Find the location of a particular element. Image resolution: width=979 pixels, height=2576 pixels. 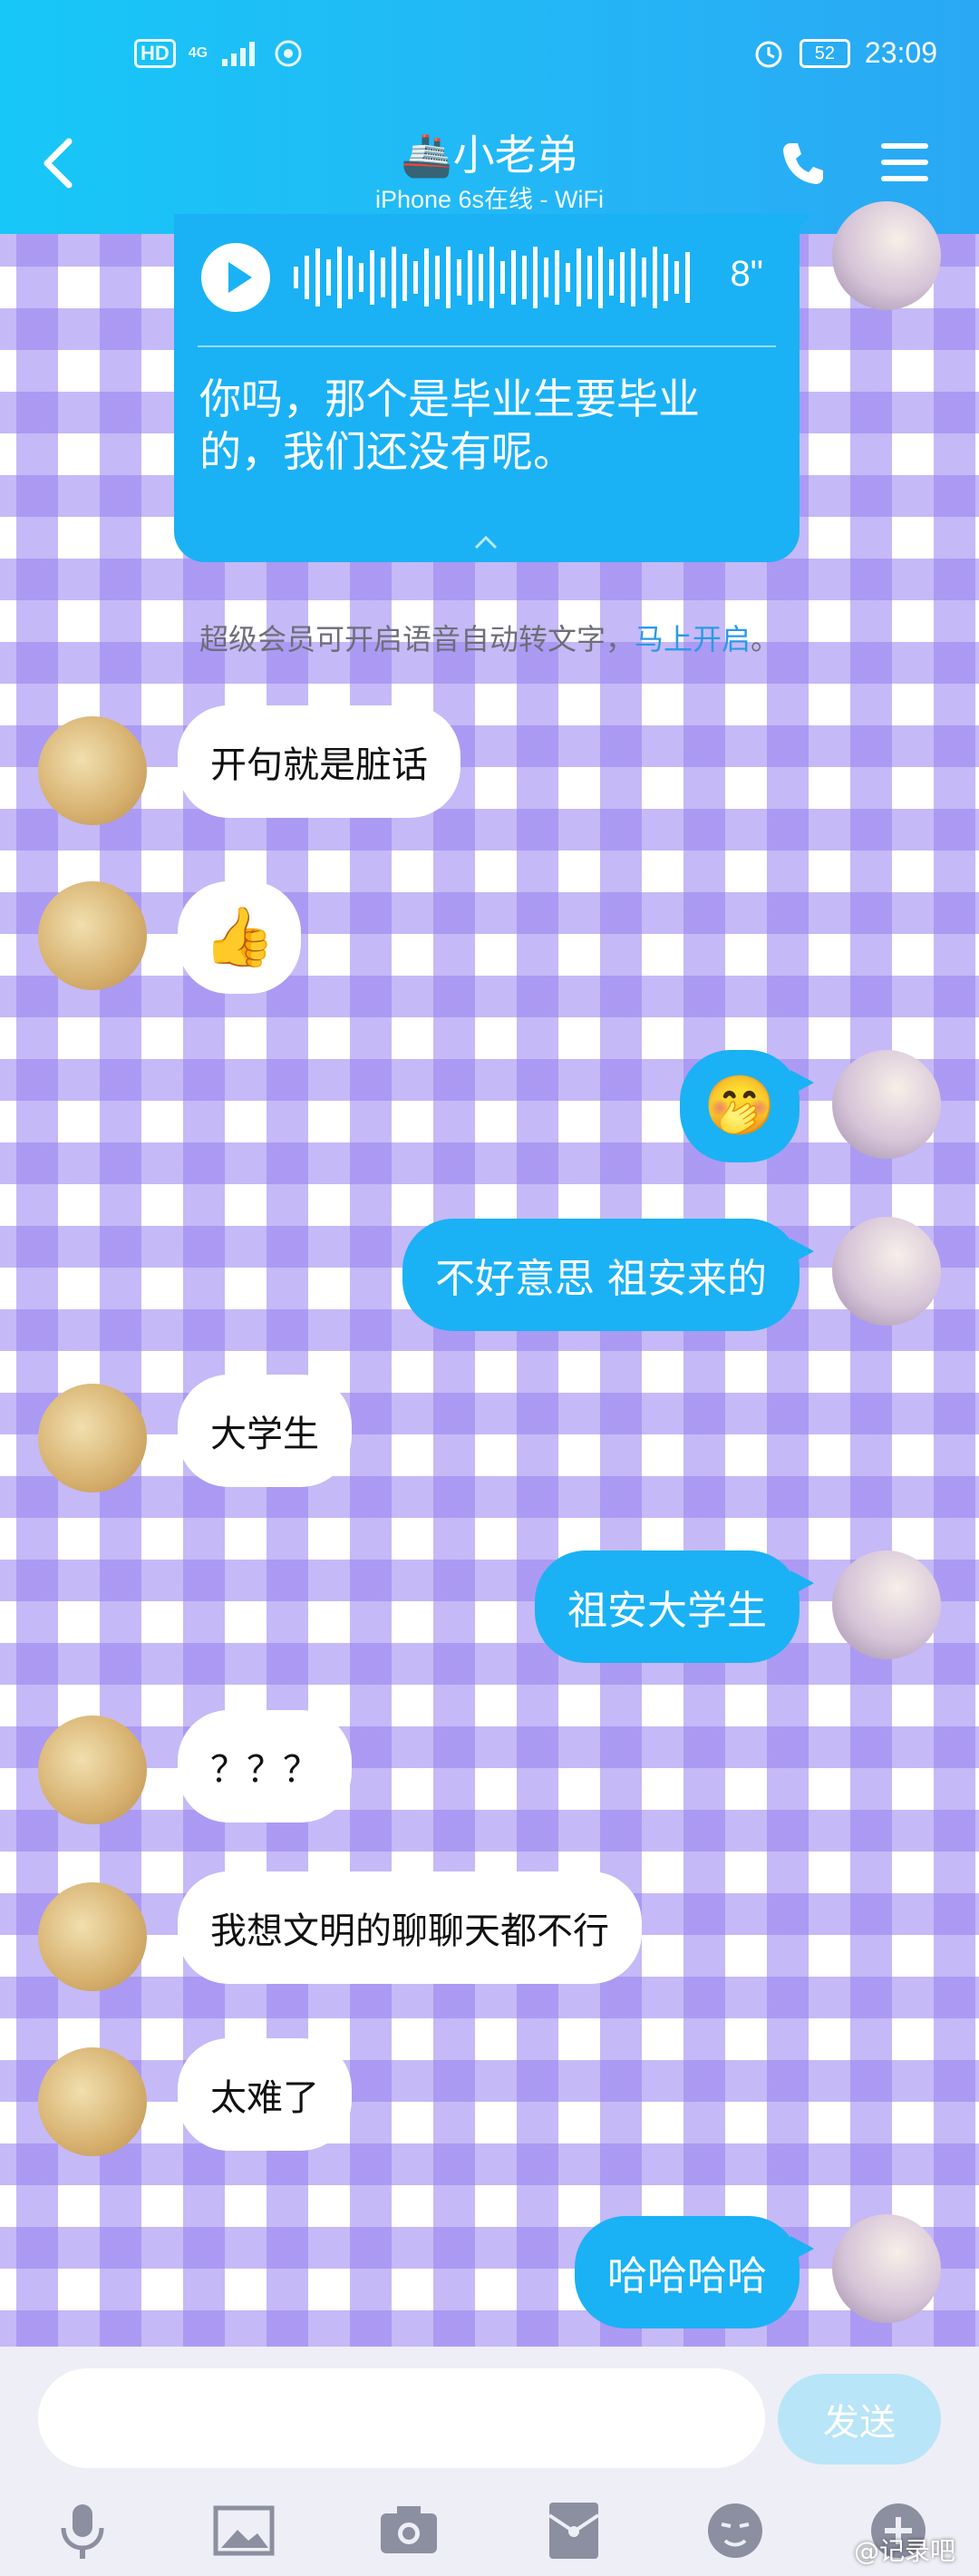

message-bubble: 哈哈哈哈 is located at coordinates (694, 2272).